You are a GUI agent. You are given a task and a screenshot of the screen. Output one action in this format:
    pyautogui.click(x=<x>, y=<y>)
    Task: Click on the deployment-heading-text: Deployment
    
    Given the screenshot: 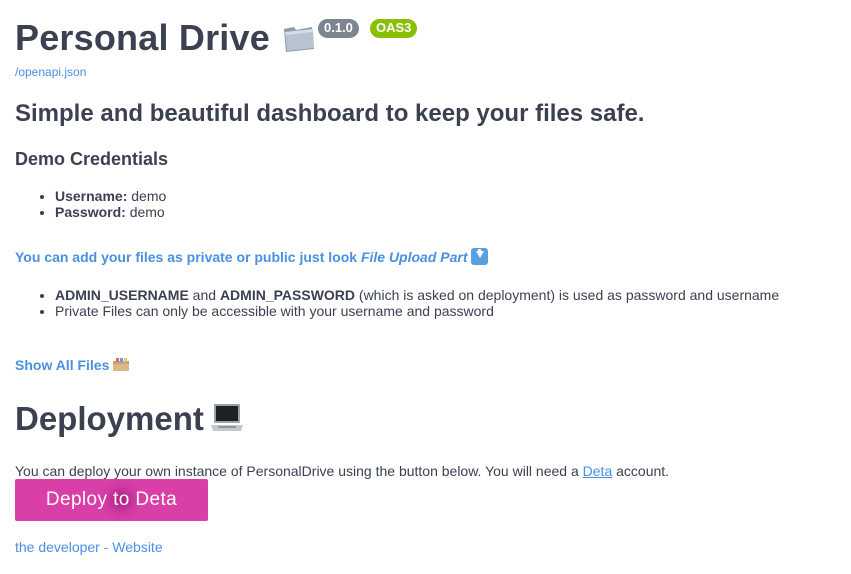 What is the action you would take?
    pyautogui.click(x=109, y=418)
    